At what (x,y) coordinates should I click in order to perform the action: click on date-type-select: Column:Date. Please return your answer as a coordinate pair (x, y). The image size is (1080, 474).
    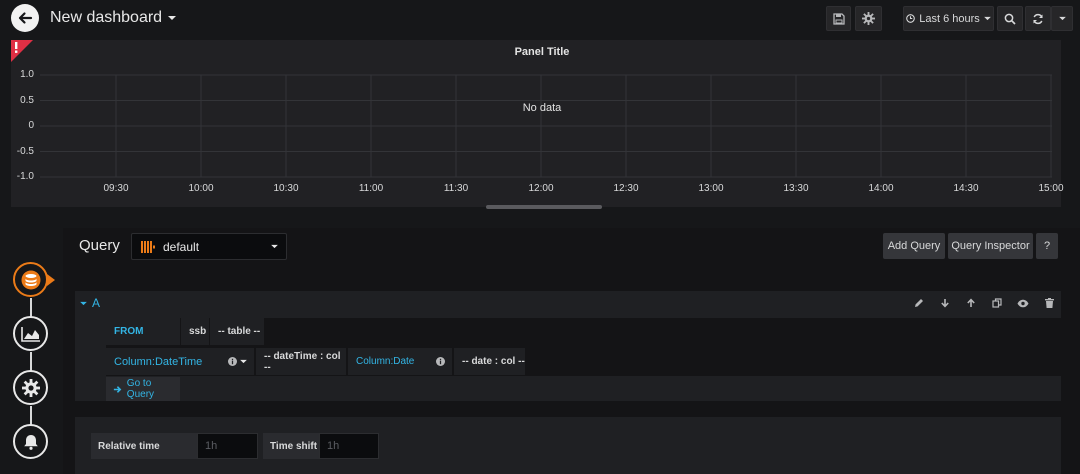
    Looking at the image, I should click on (400, 361).